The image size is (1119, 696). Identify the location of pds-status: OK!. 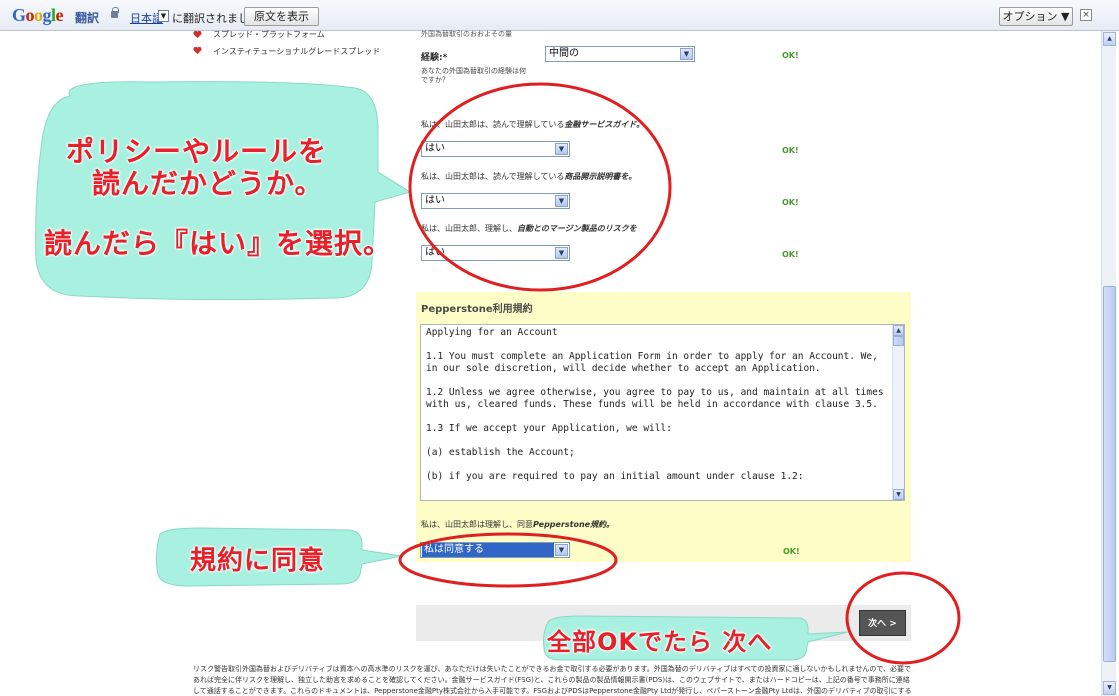
(790, 202).